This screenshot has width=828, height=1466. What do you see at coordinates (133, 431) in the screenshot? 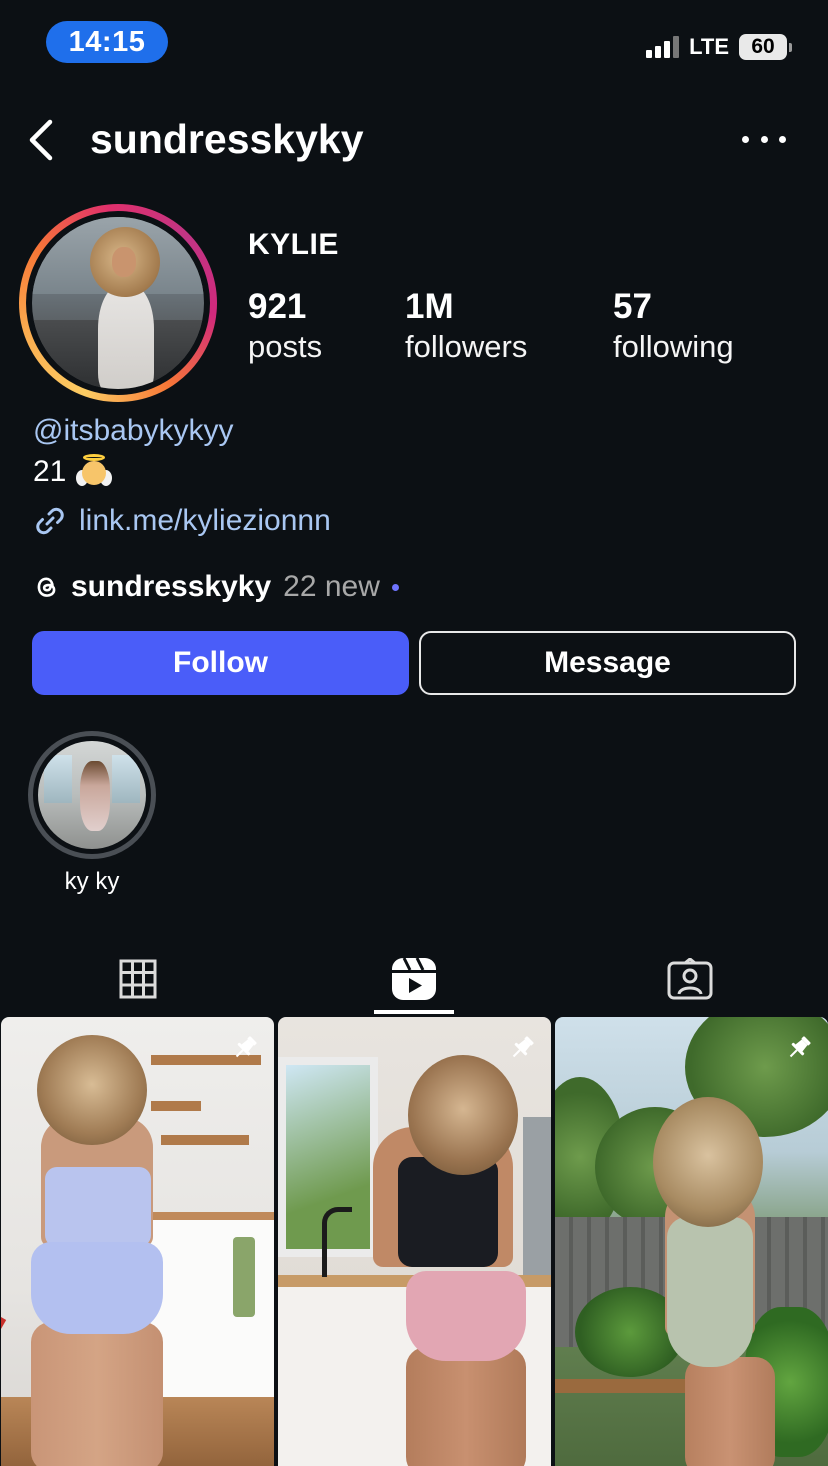
I see `bio-mention-link: @itsbabykykyy` at bounding box center [133, 431].